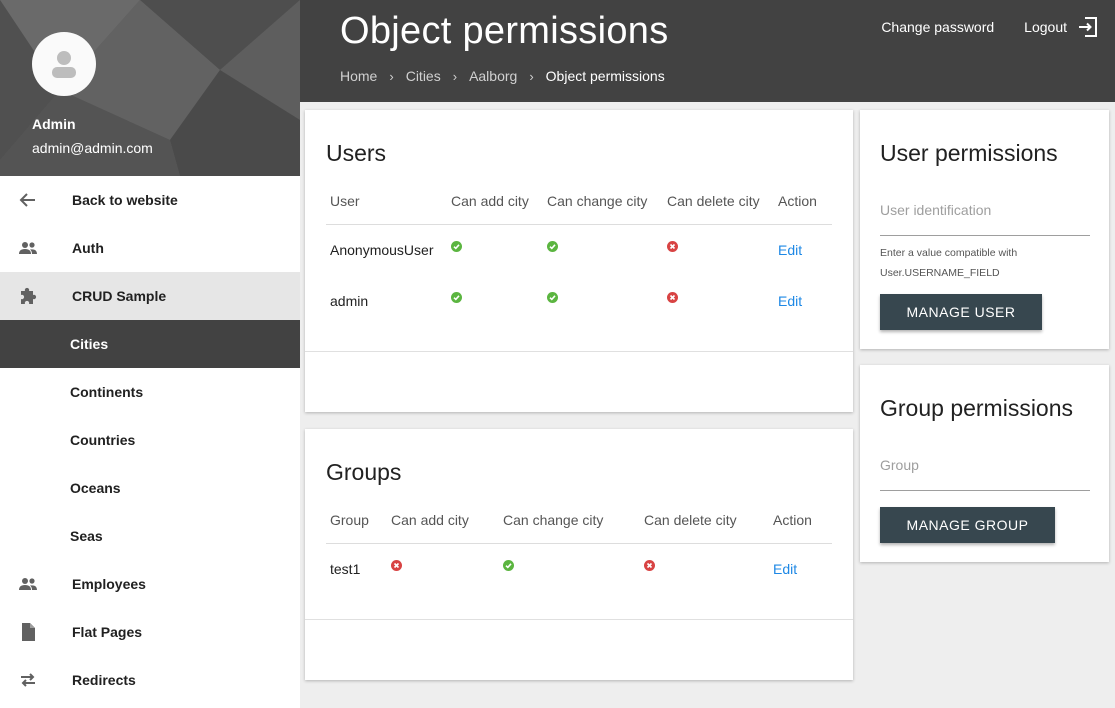 The width and height of the screenshot is (1115, 708). I want to click on file-icon, so click(28, 632).